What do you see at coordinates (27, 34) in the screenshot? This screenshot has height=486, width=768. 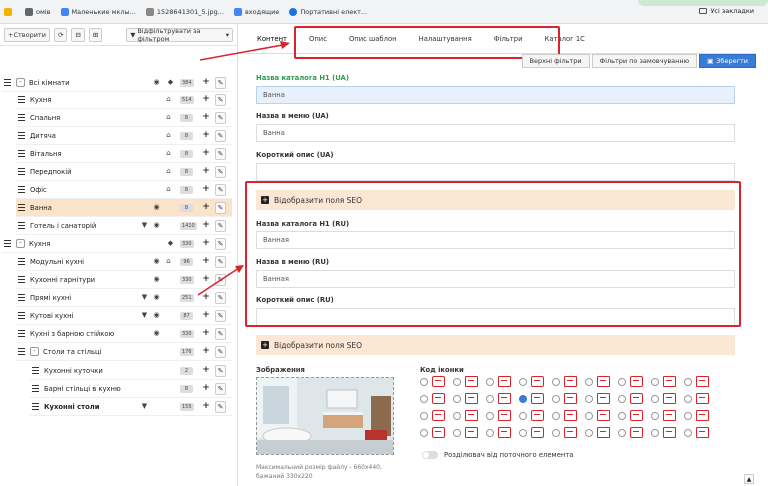 I see `create-button: +Створити` at bounding box center [27, 34].